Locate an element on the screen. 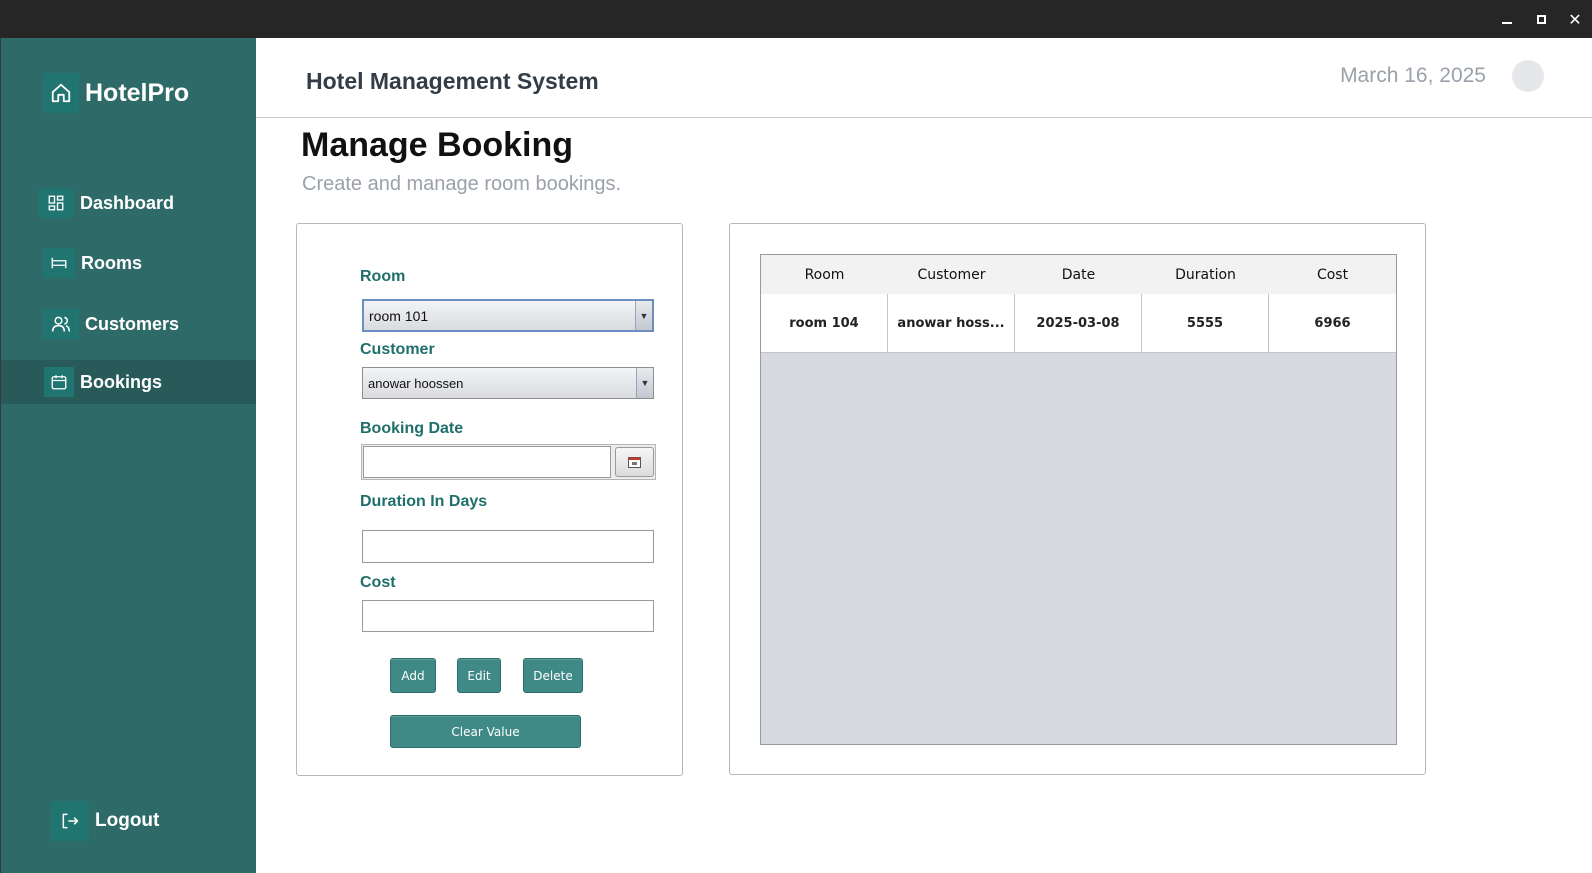  maximize-icon is located at coordinates (1541, 19).